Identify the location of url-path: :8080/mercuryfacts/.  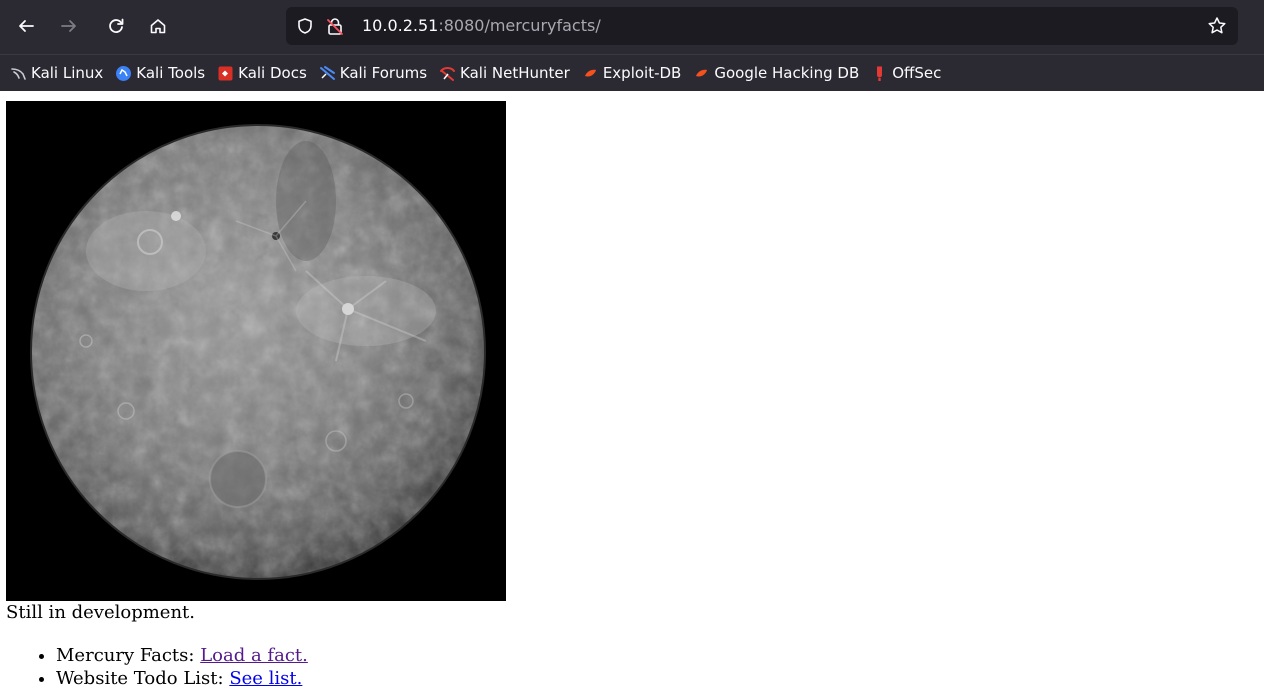
(519, 25).